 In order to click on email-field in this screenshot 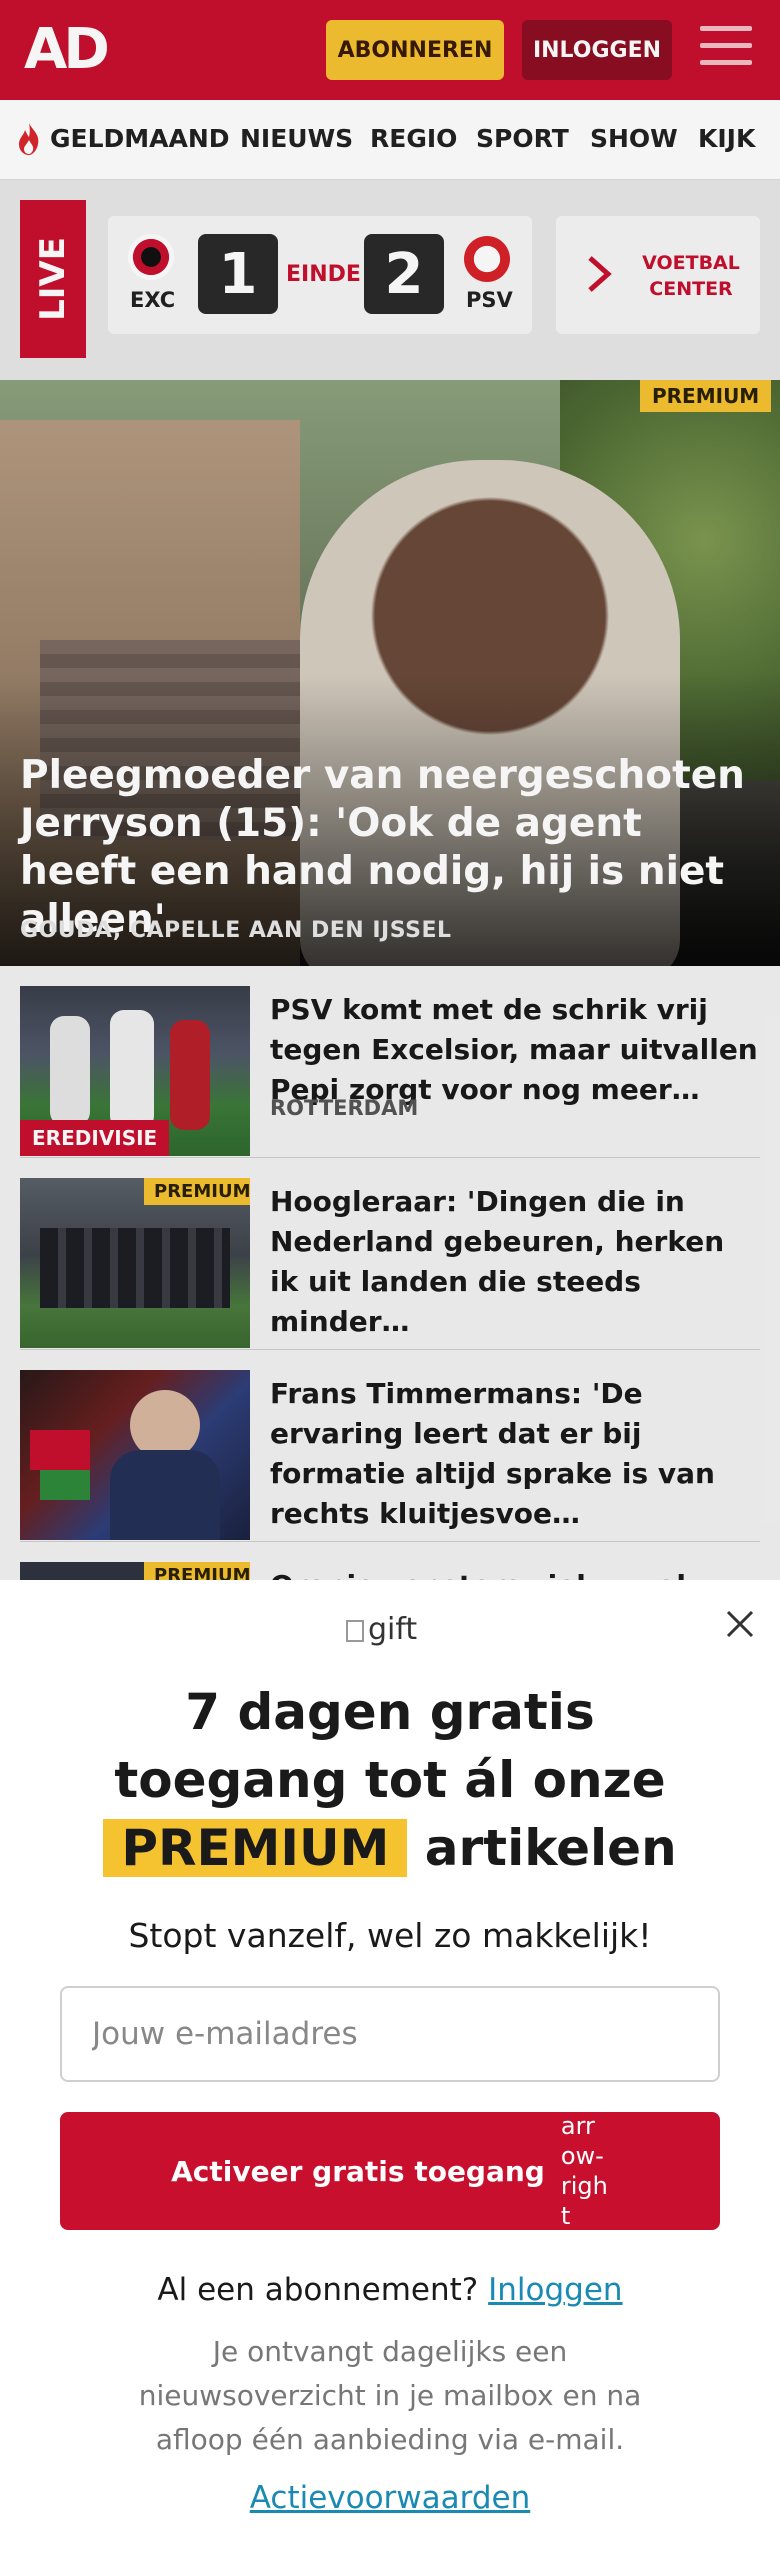, I will do `click(390, 2034)`.